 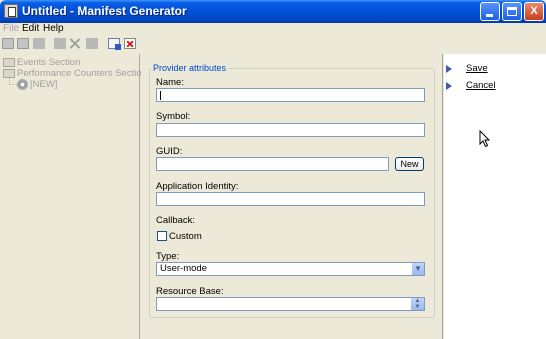 I want to click on delete-icon, so click(x=75, y=43).